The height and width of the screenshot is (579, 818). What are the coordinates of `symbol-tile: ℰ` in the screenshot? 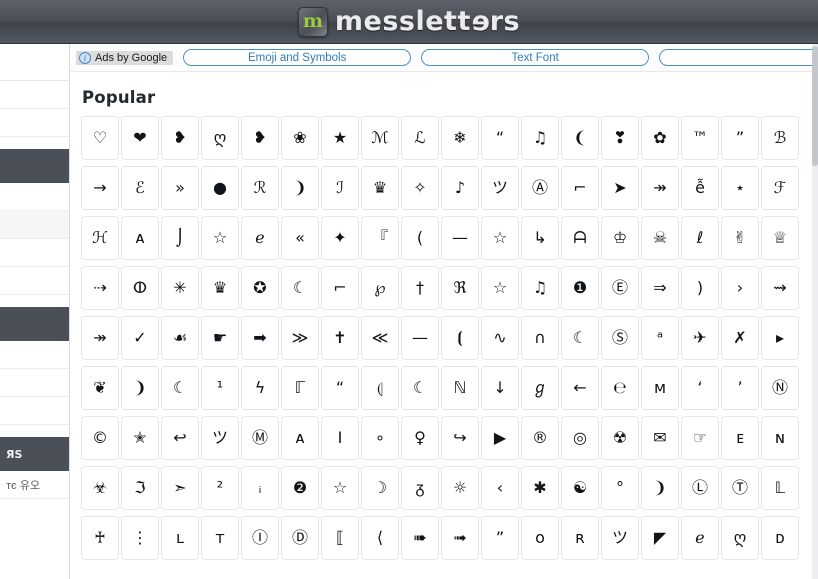 It's located at (140, 188).